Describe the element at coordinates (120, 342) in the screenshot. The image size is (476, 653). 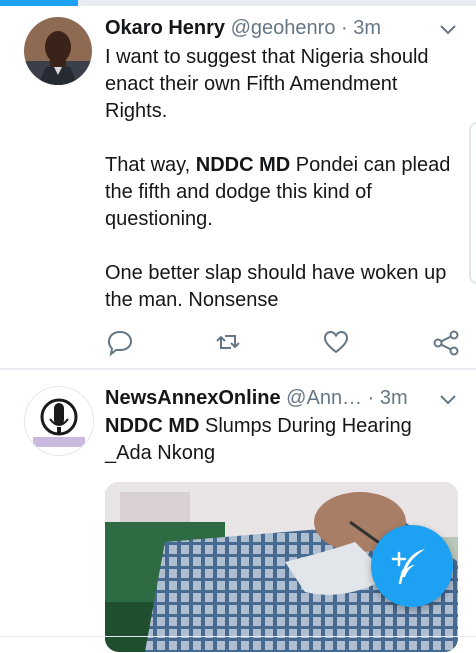
I see `reply-icon` at that location.